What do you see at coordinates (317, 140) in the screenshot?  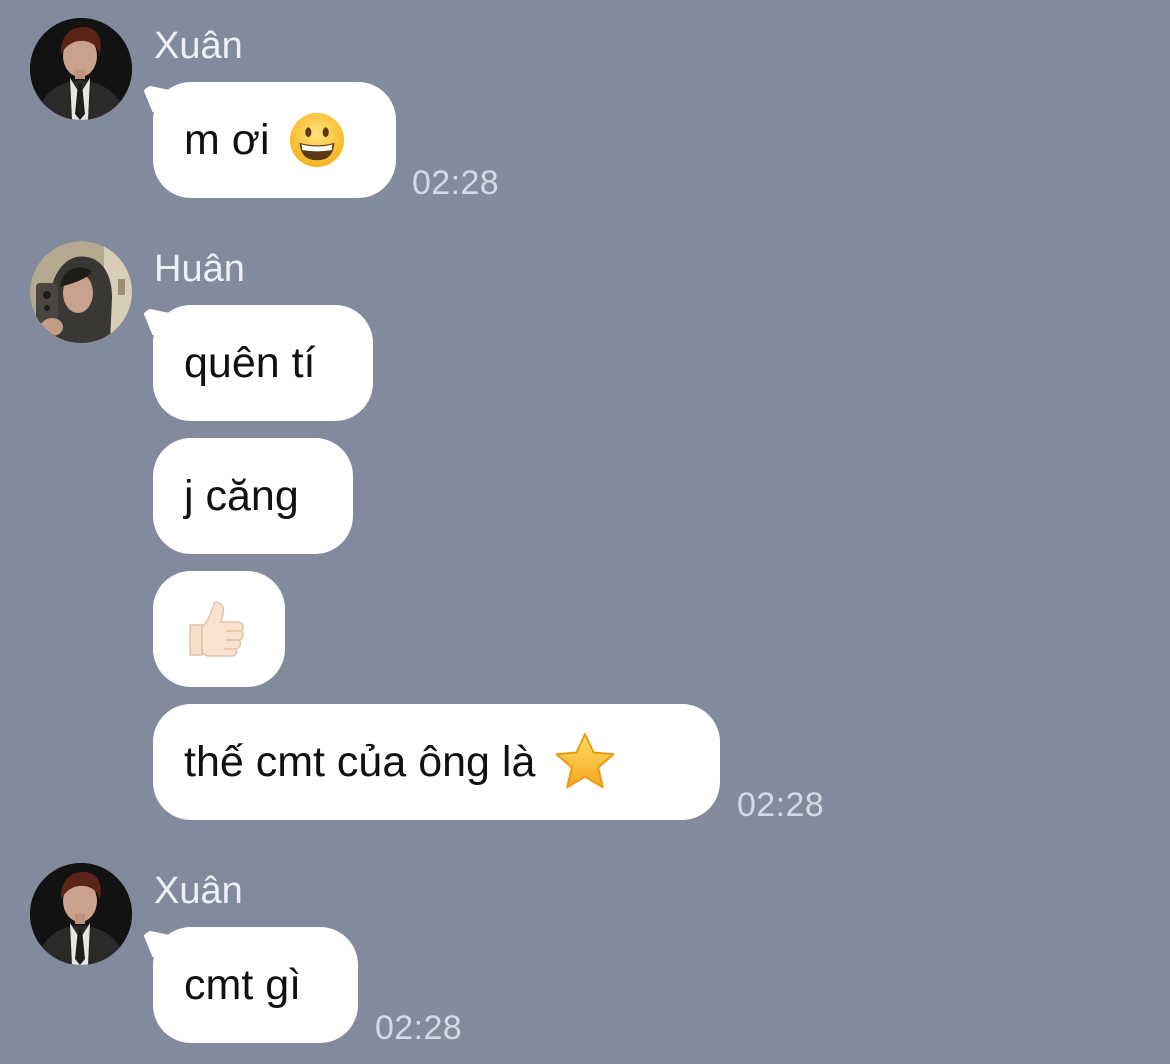 I see `grinning-face-emoji` at bounding box center [317, 140].